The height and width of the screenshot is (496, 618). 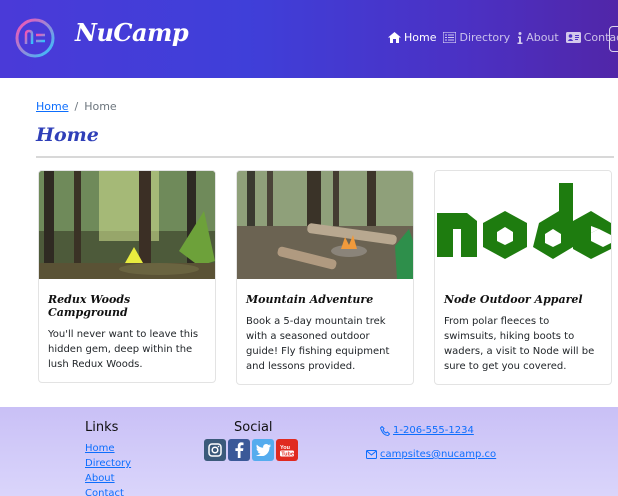 I want to click on facebook-icon, so click(x=239, y=450).